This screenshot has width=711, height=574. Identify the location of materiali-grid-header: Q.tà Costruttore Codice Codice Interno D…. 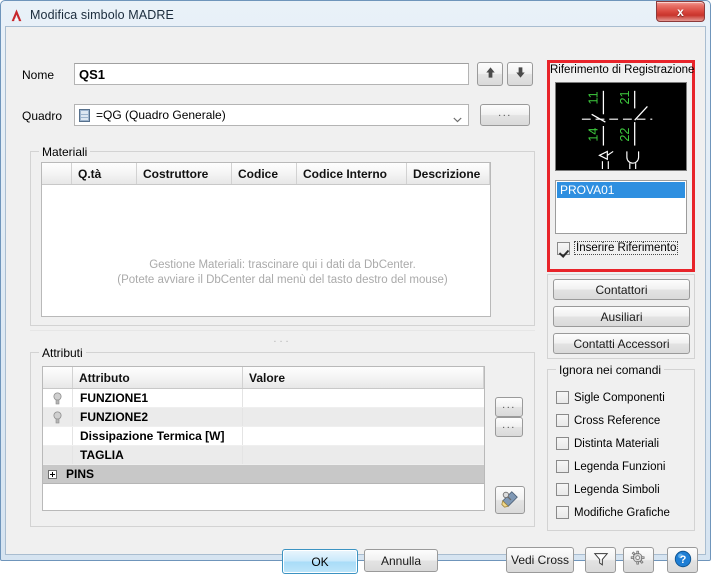
(266, 174).